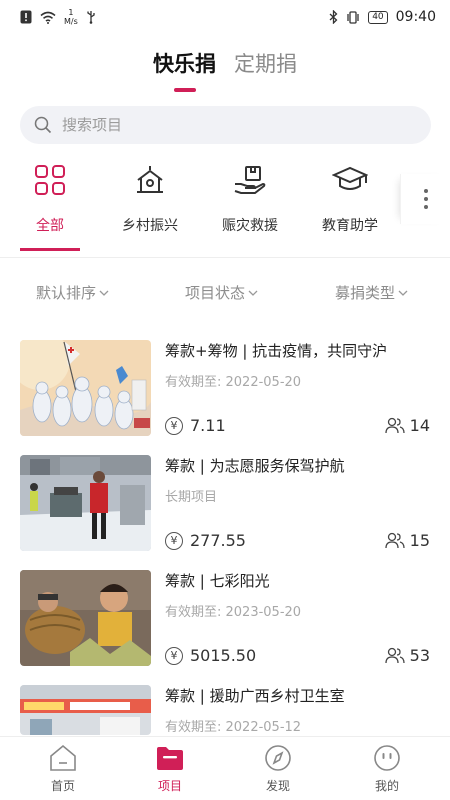  Describe the element at coordinates (208, 425) in the screenshot. I see `raised-amount-value: 7.11` at that location.